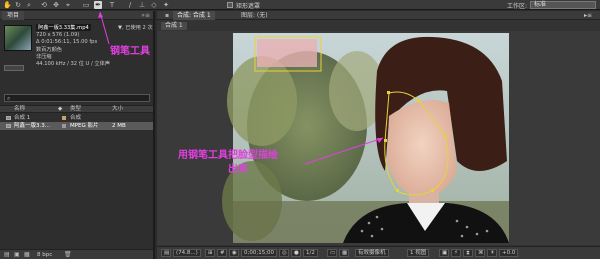 Image resolution: width=600 pixels, height=259 pixels. I want to click on new-folder-icon: ▣, so click(17, 255).